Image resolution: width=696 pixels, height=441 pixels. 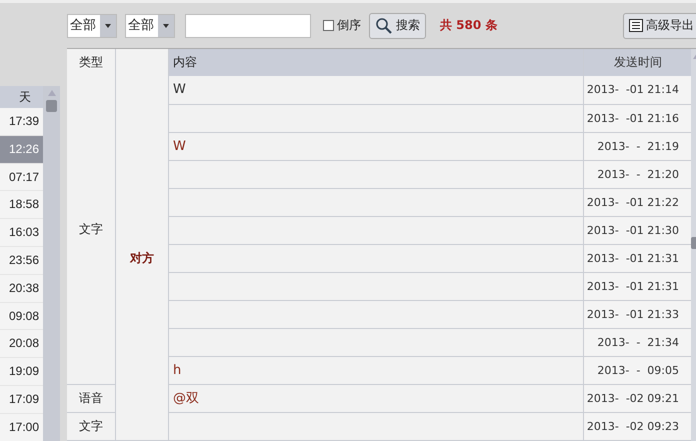 What do you see at coordinates (637, 118) in the screenshot?
I see `time-cell: 2013- -01 21:16` at bounding box center [637, 118].